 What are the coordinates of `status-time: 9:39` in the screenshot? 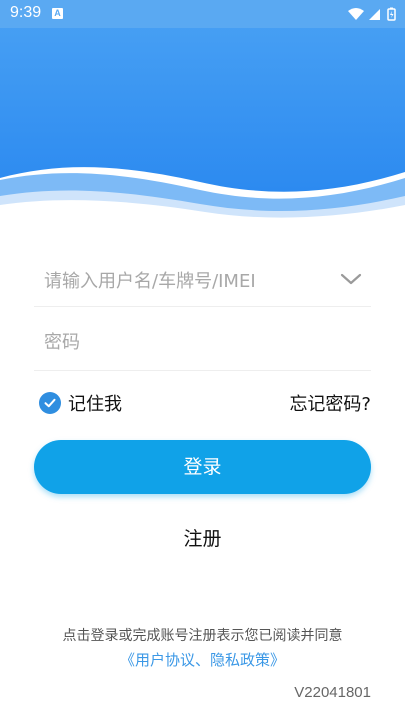 It's located at (26, 12).